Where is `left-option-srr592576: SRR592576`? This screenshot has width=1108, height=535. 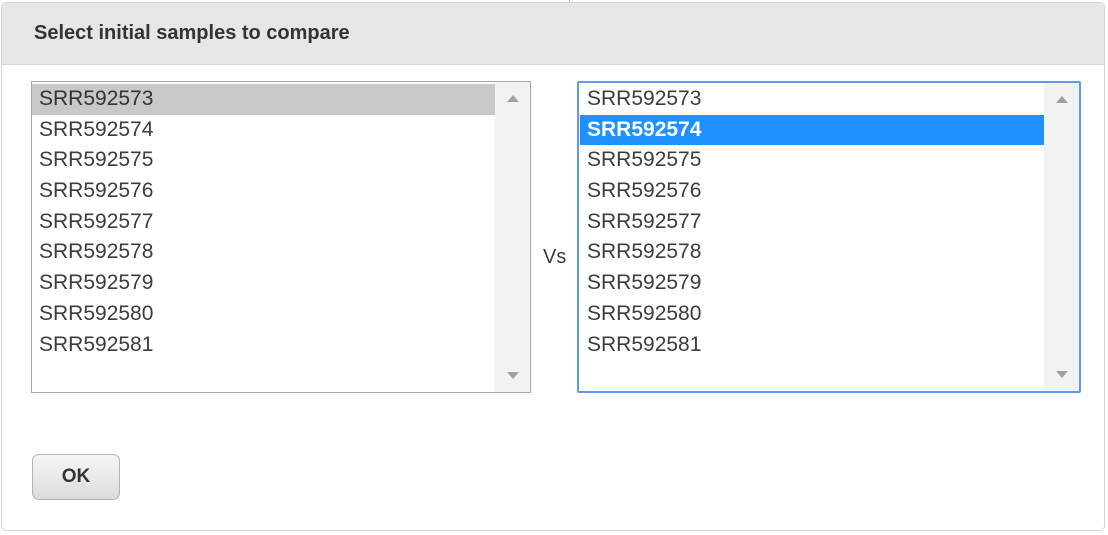 left-option-srr592576: SRR592576 is located at coordinates (264, 191).